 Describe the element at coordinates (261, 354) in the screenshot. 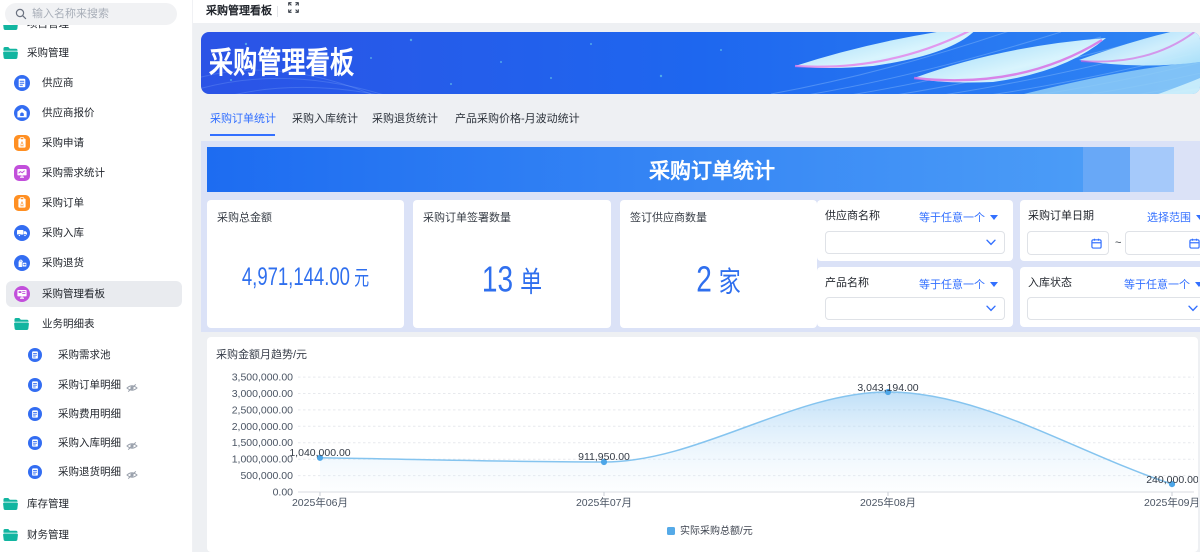

I see `svg-text: 采购金额月趋势/元` at that location.